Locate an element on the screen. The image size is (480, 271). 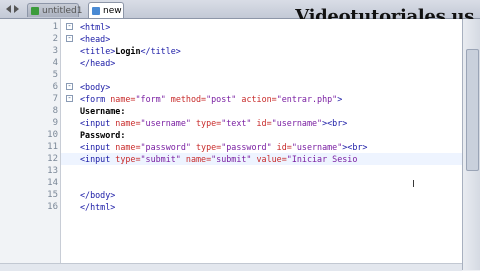
line-number: 7 is located at coordinates (55, 99).